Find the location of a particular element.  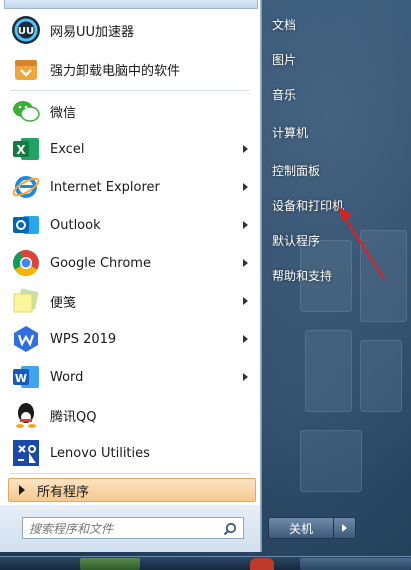

svg-text: W is located at coordinates (21, 378).